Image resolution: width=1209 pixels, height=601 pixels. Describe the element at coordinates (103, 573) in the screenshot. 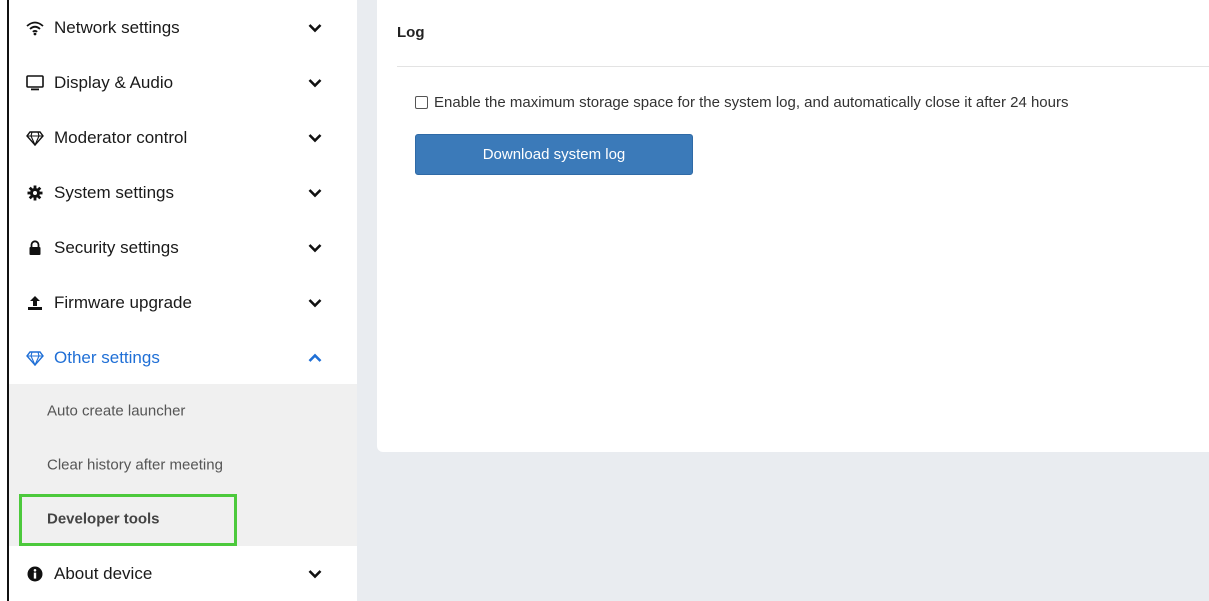

I see `sidebar-item-label: About device` at that location.